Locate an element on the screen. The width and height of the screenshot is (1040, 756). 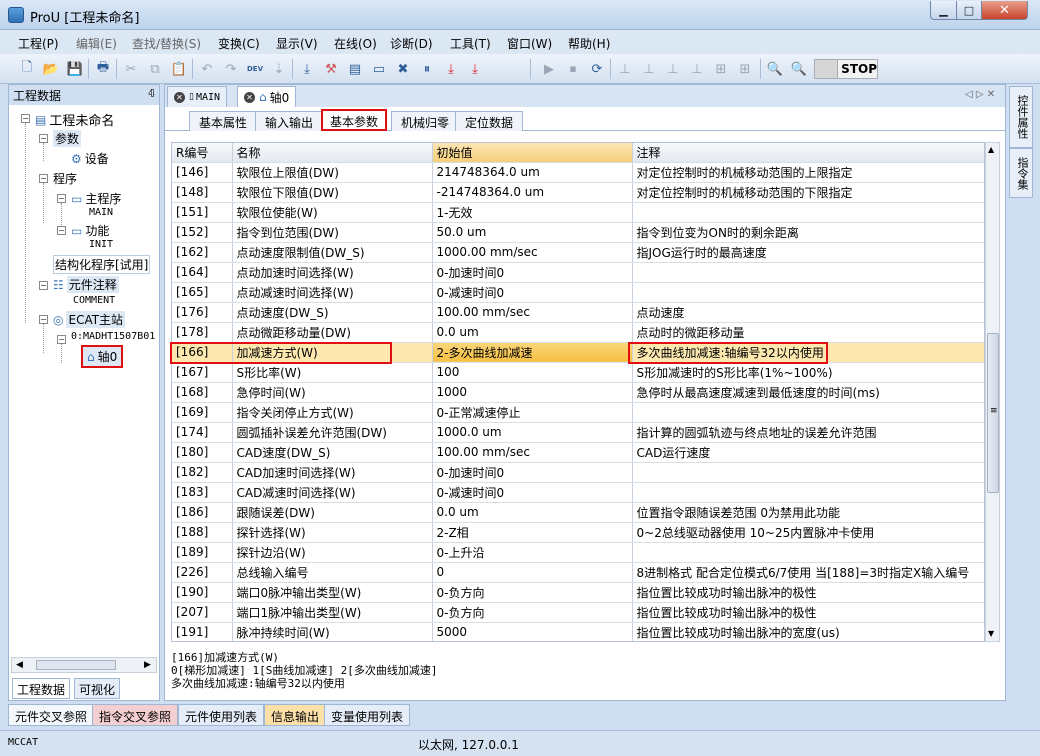
paste-icon: 📋 is located at coordinates (179, 69).